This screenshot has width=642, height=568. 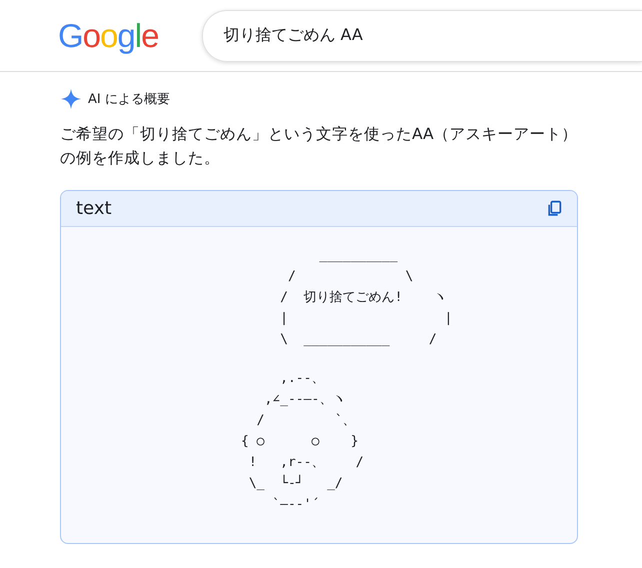 I want to click on ai-overview-label: AI による概要, so click(x=129, y=99).